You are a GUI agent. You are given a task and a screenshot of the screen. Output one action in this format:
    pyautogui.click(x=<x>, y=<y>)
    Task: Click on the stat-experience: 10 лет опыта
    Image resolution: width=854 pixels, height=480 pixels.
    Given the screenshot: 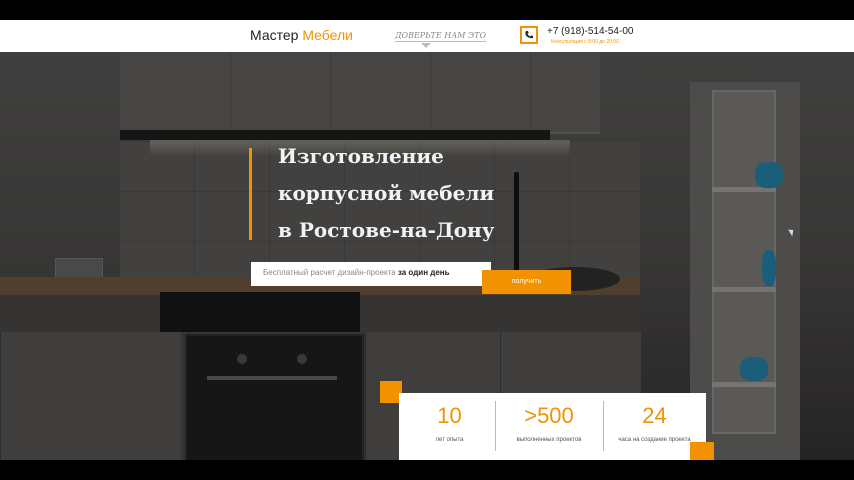 What is the action you would take?
    pyautogui.click(x=449, y=426)
    